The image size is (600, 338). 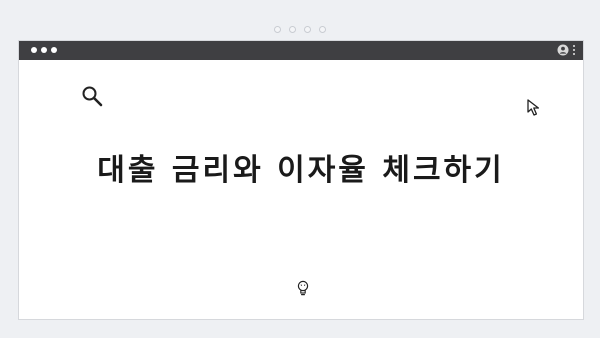 What do you see at coordinates (533, 107) in the screenshot?
I see `cursor-arrow-icon` at bounding box center [533, 107].